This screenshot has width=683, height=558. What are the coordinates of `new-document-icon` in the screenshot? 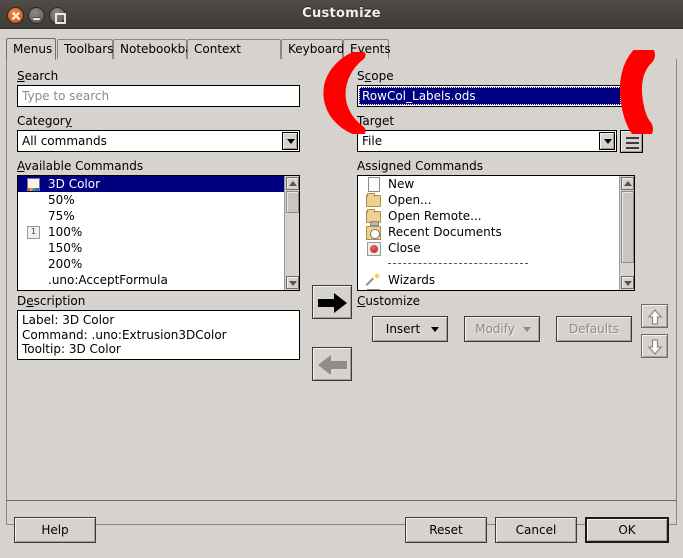 It's located at (373, 184).